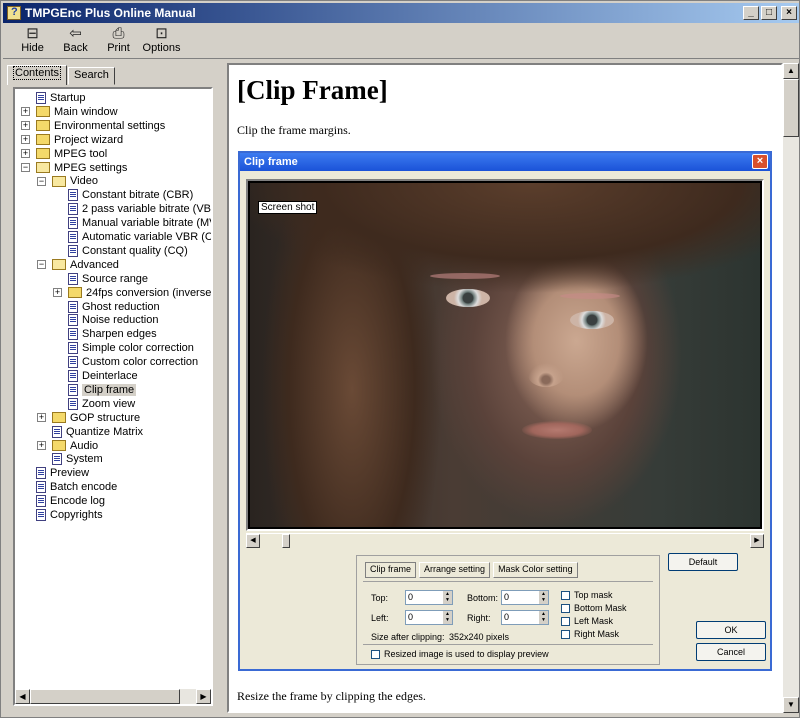 Image resolution: width=800 pixels, height=718 pixels. What do you see at coordinates (22, 696) in the screenshot?
I see `scroll-left-icon: ◀` at bounding box center [22, 696].